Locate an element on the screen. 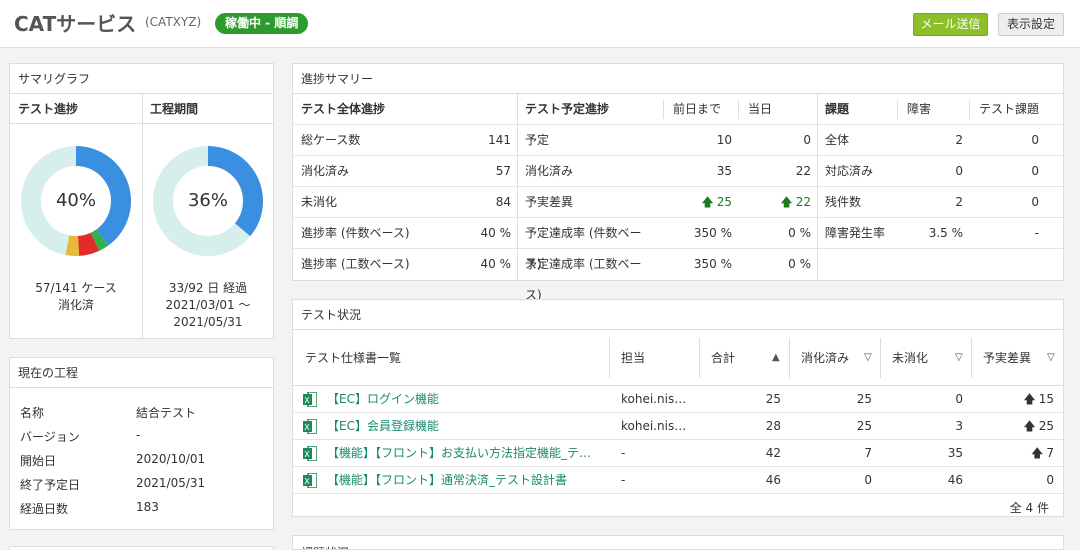 The height and width of the screenshot is (550, 1080). table-row: X 【機能】【フロント】通常決済_テスト設計書 - 46 0 46 0 is located at coordinates (678, 480).